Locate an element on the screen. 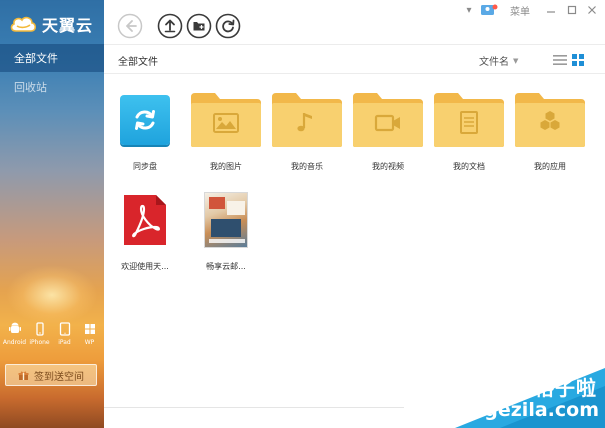  file-item-pictures: 我的图片 is located at coordinates (226, 128).